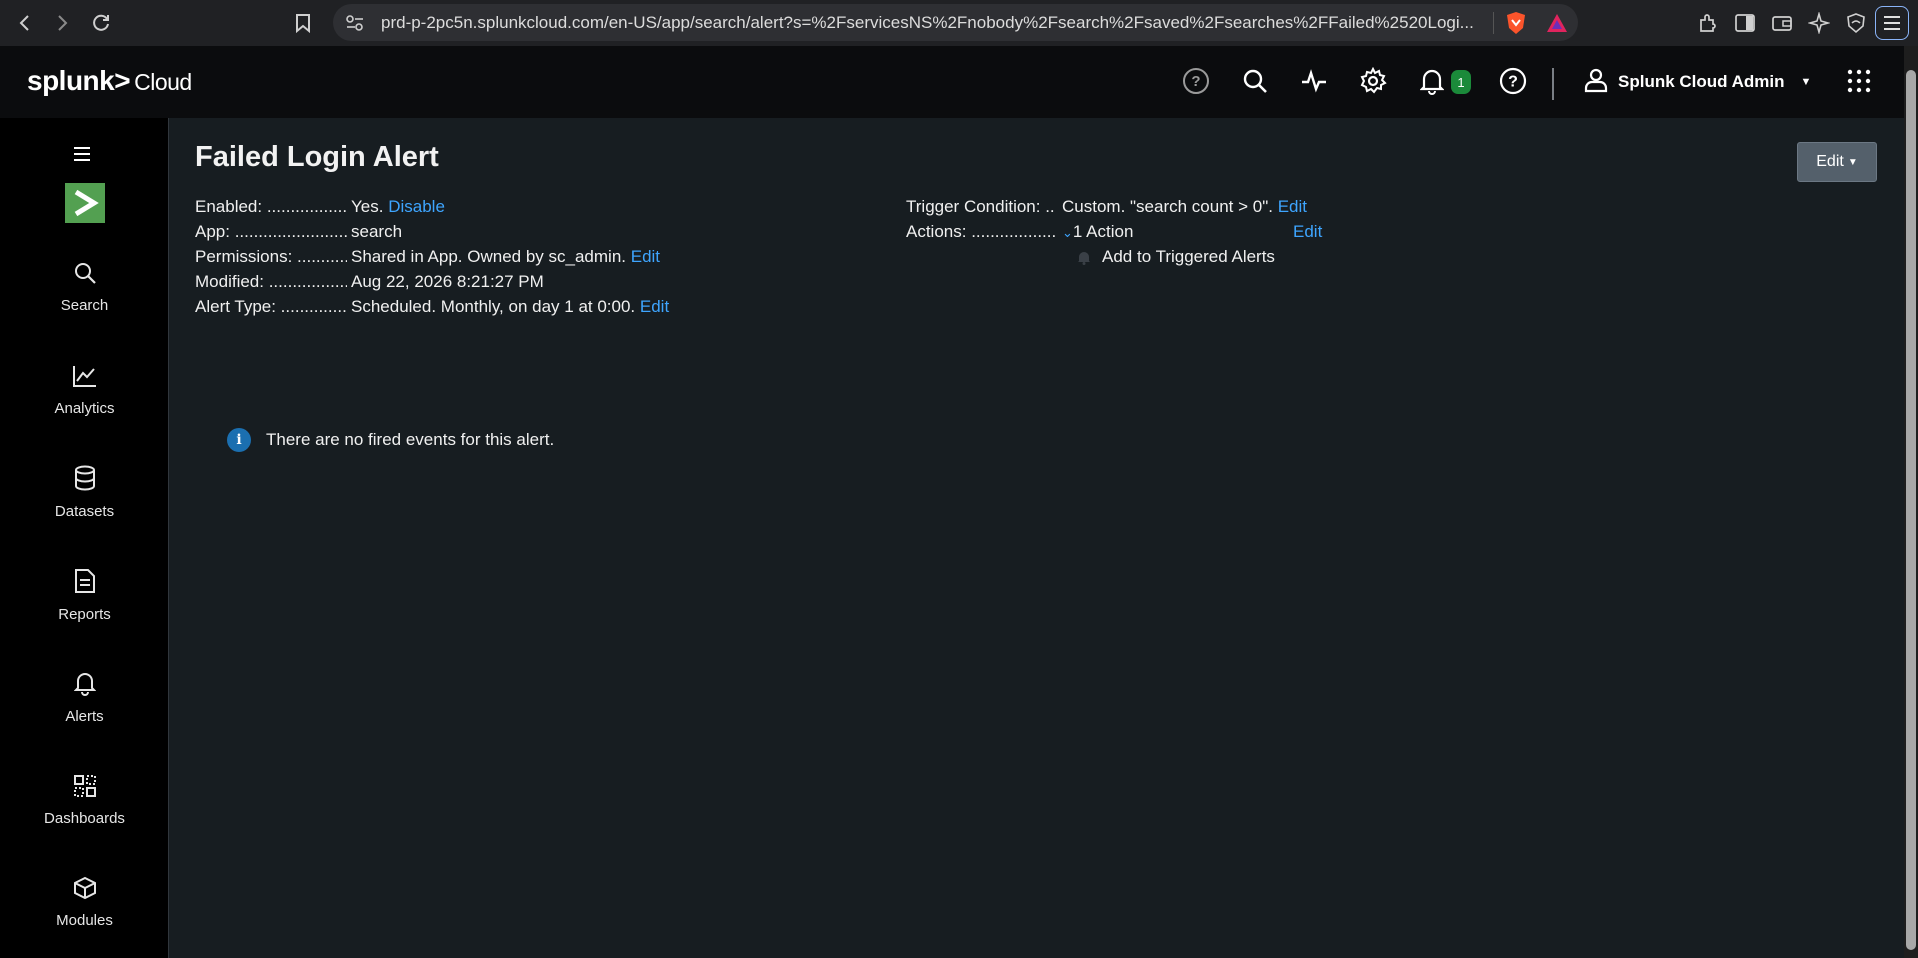  Describe the element at coordinates (84, 408) in the screenshot. I see `sidebar-item-label: Analytics` at that location.